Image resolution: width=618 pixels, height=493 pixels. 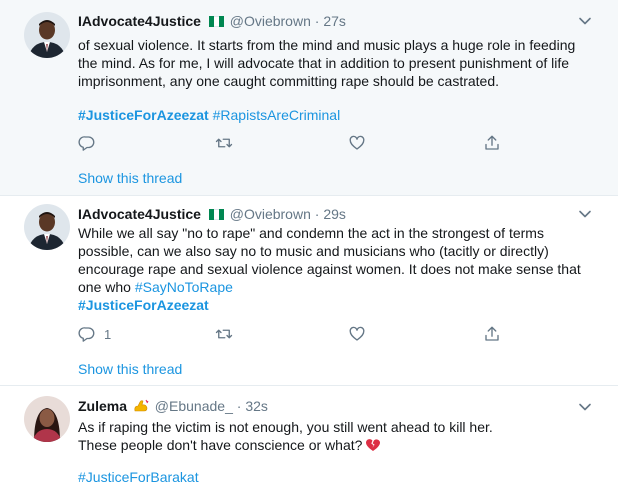 I want to click on tweet-actions, so click(x=298, y=144).